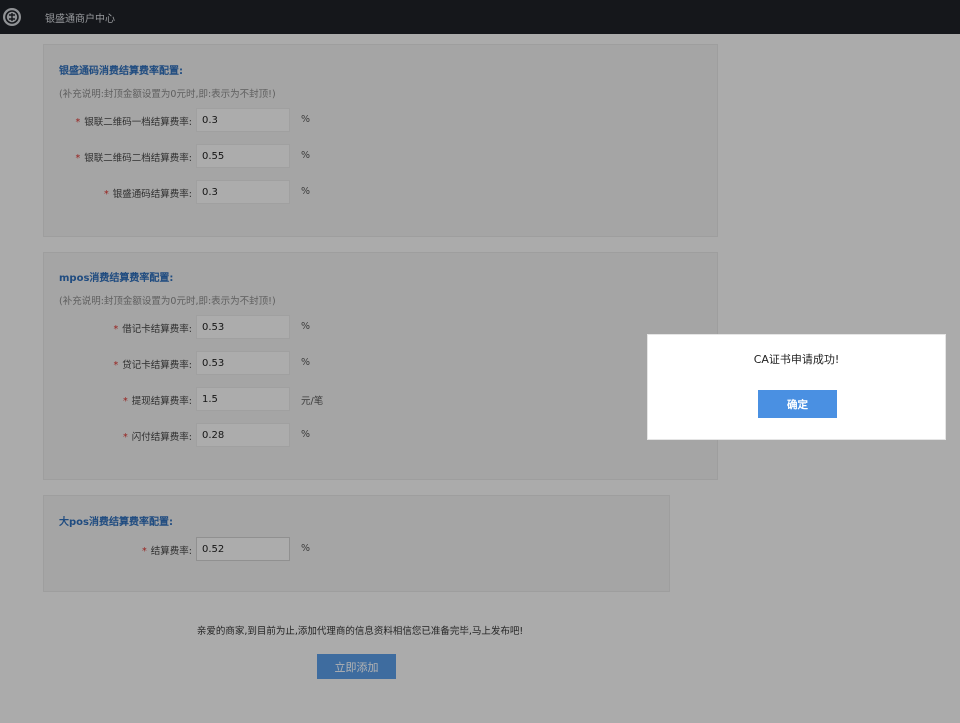 The width and height of the screenshot is (960, 723). I want to click on confirm-button: 确定, so click(797, 404).